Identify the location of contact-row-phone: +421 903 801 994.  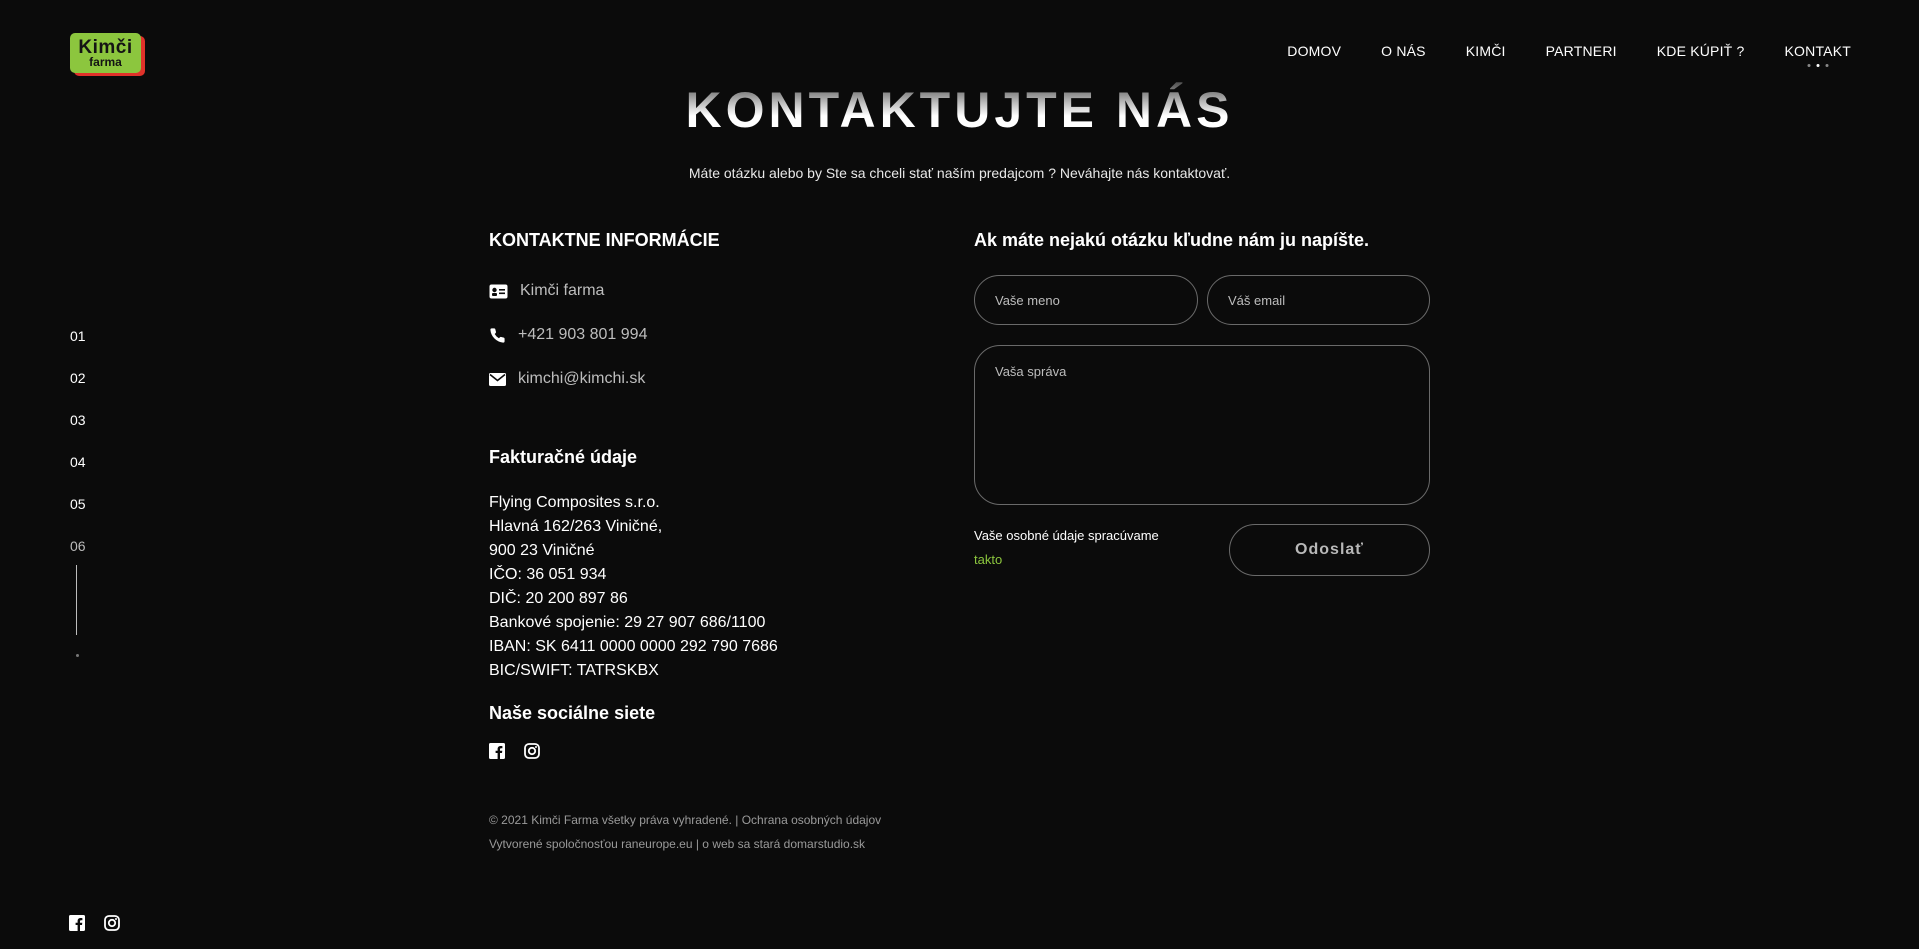
(689, 335).